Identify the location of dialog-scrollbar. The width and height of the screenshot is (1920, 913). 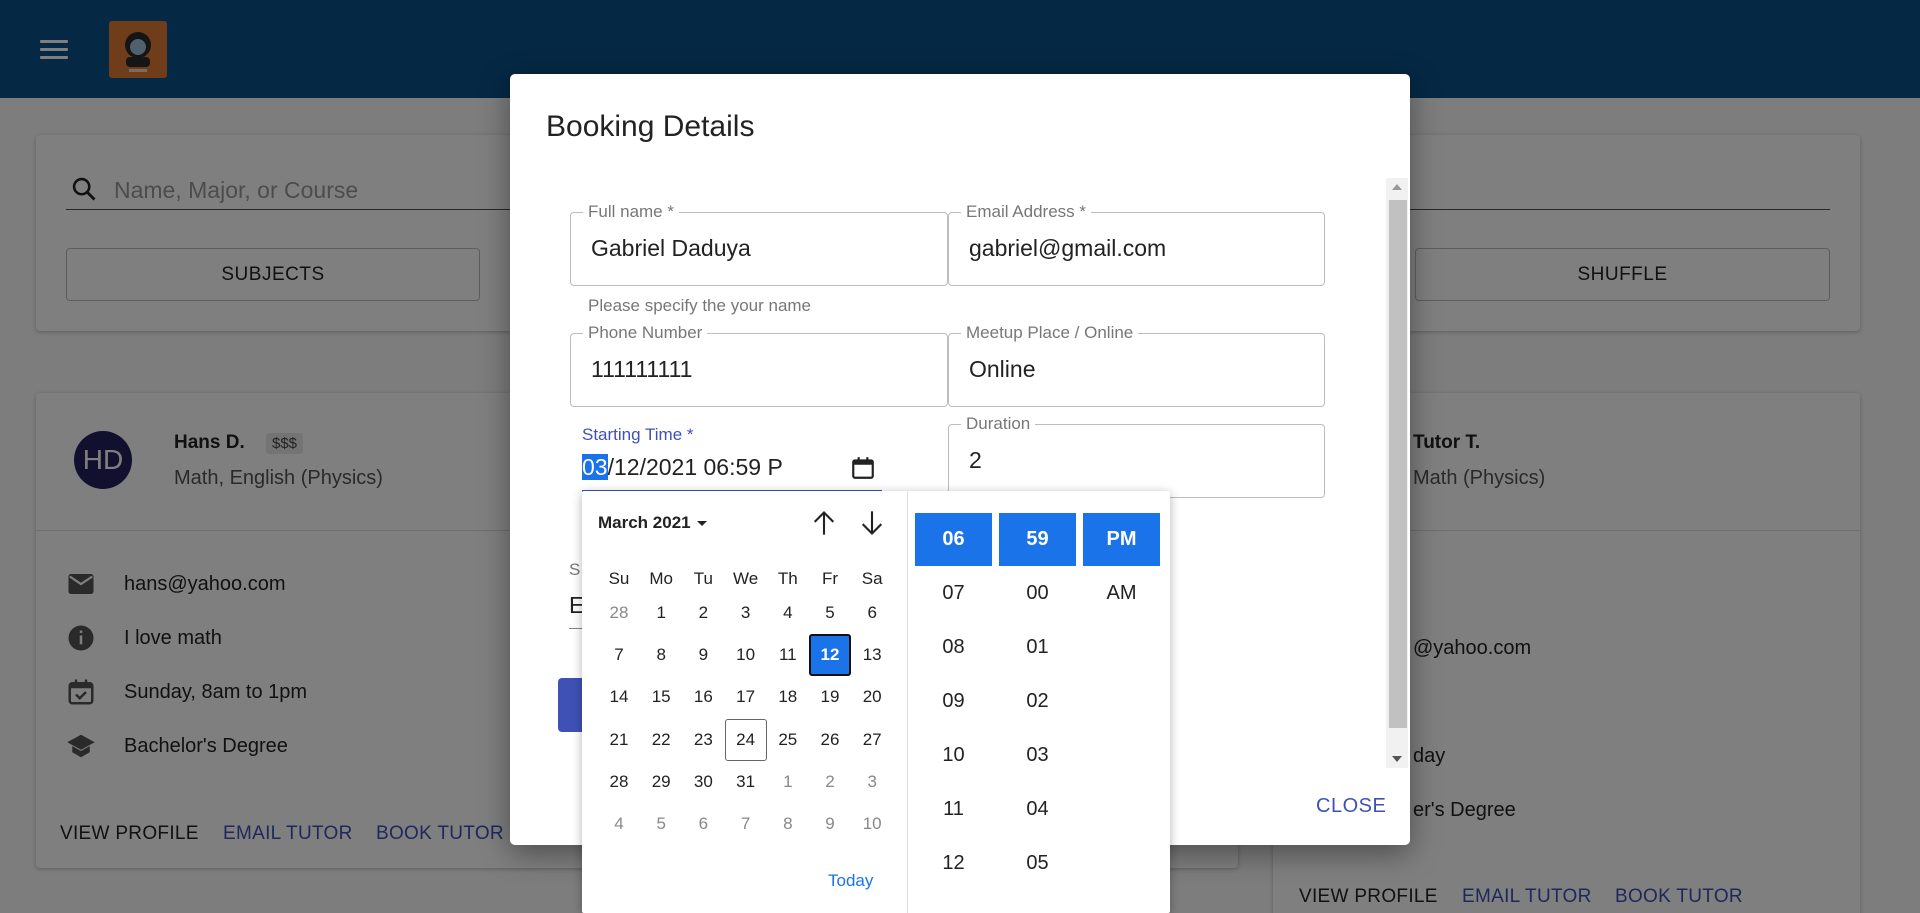
(1397, 473).